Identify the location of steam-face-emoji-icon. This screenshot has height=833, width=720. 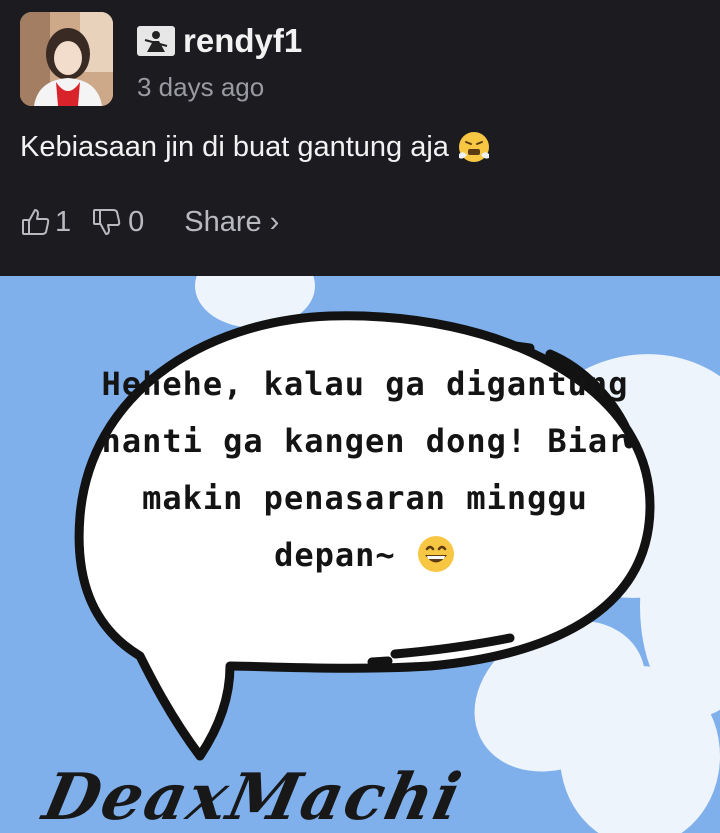
(473, 147).